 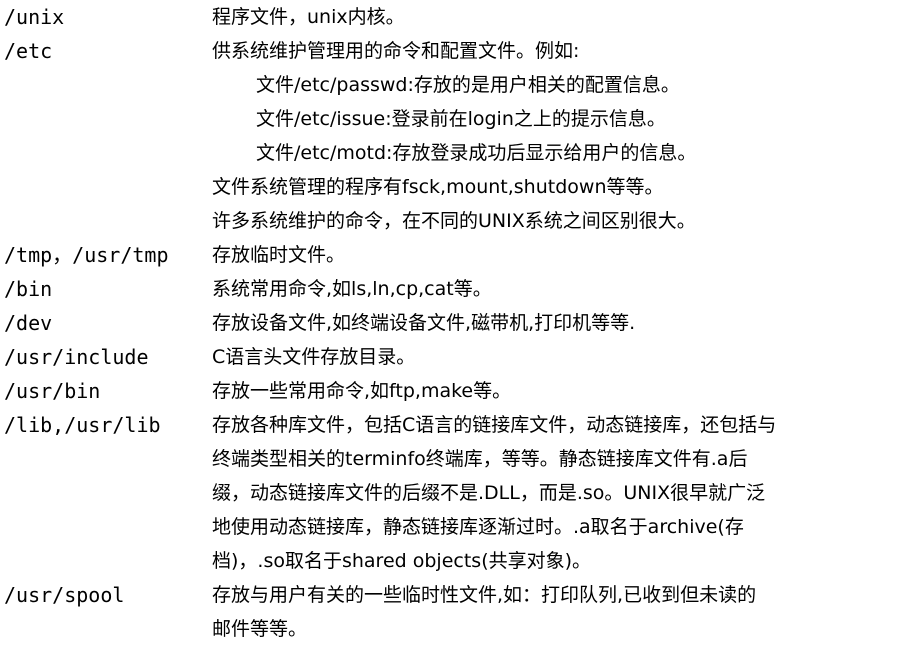 I want to click on path-description: 存放一些常用命令,如ftp,make等。, so click(x=537, y=391).